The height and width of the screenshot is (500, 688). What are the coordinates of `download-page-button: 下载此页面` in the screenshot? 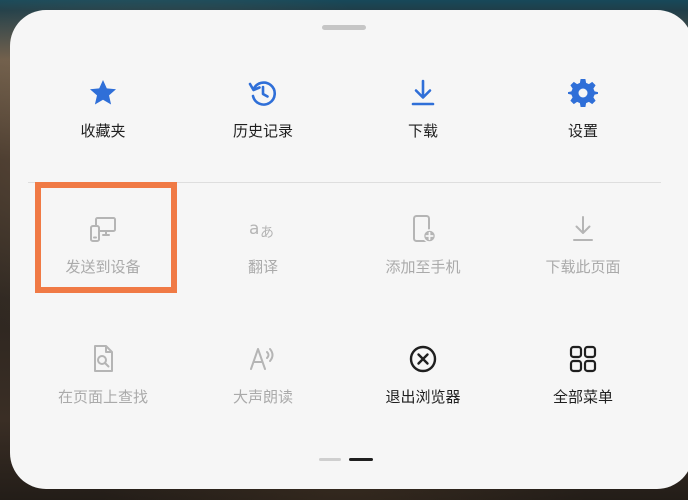 It's located at (583, 261).